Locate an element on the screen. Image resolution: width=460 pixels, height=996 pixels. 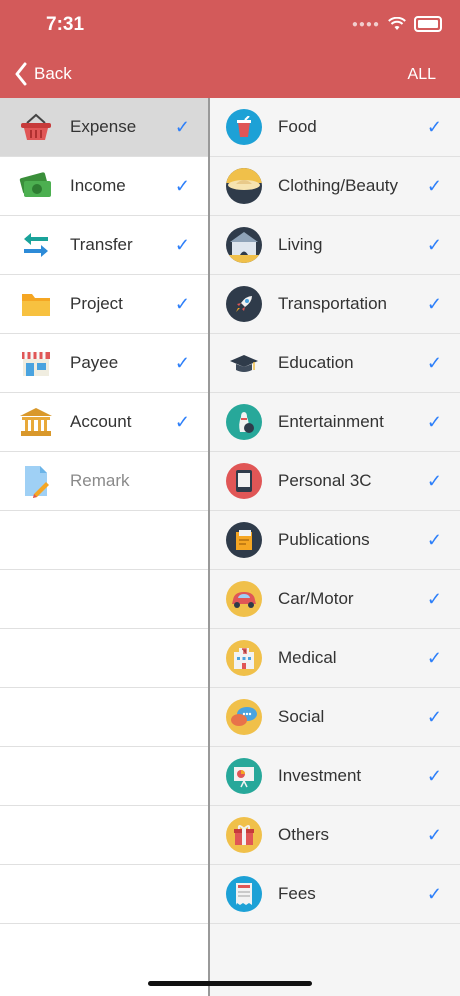
presentation-icon is located at coordinates (244, 776).